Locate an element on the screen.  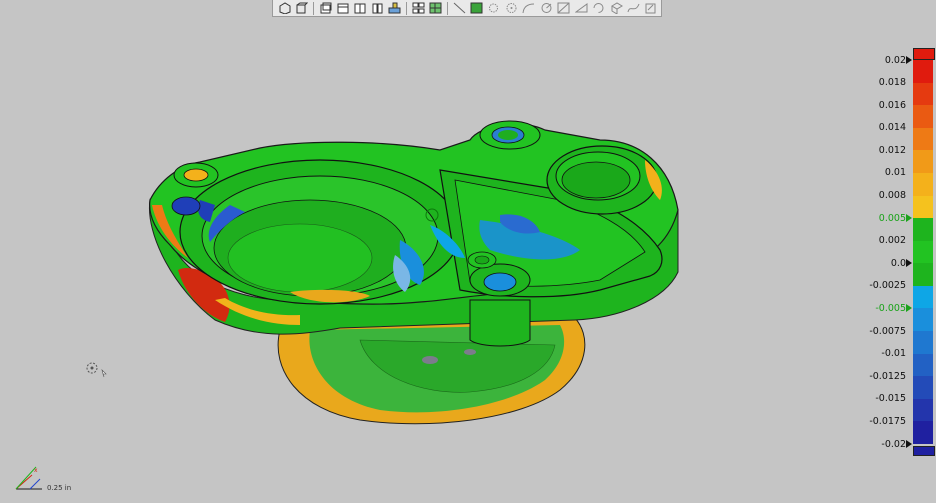
legend-overflow-high-swatch is located at coordinates (924, 54).